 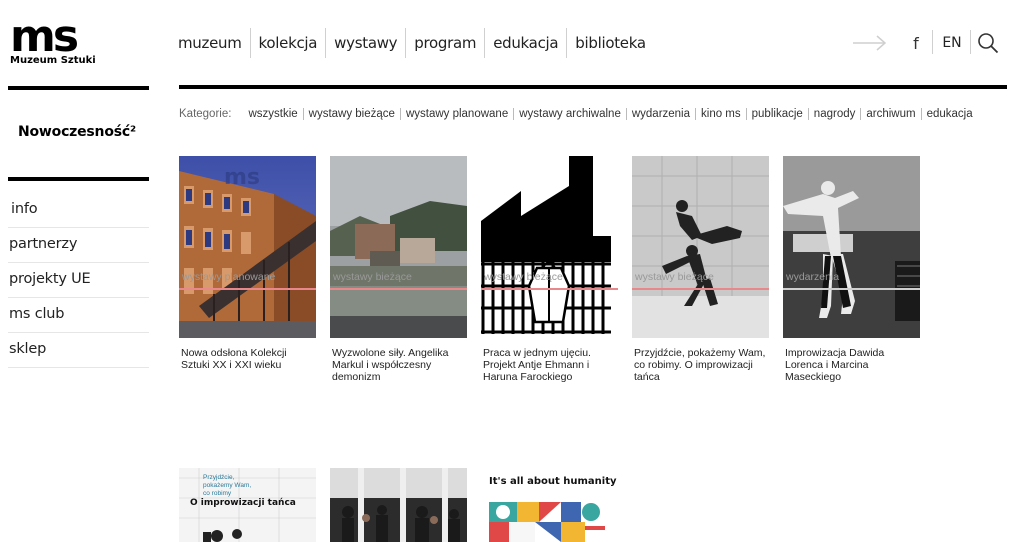 I want to click on sidebar-item-ms-club: ms club, so click(x=78, y=315).